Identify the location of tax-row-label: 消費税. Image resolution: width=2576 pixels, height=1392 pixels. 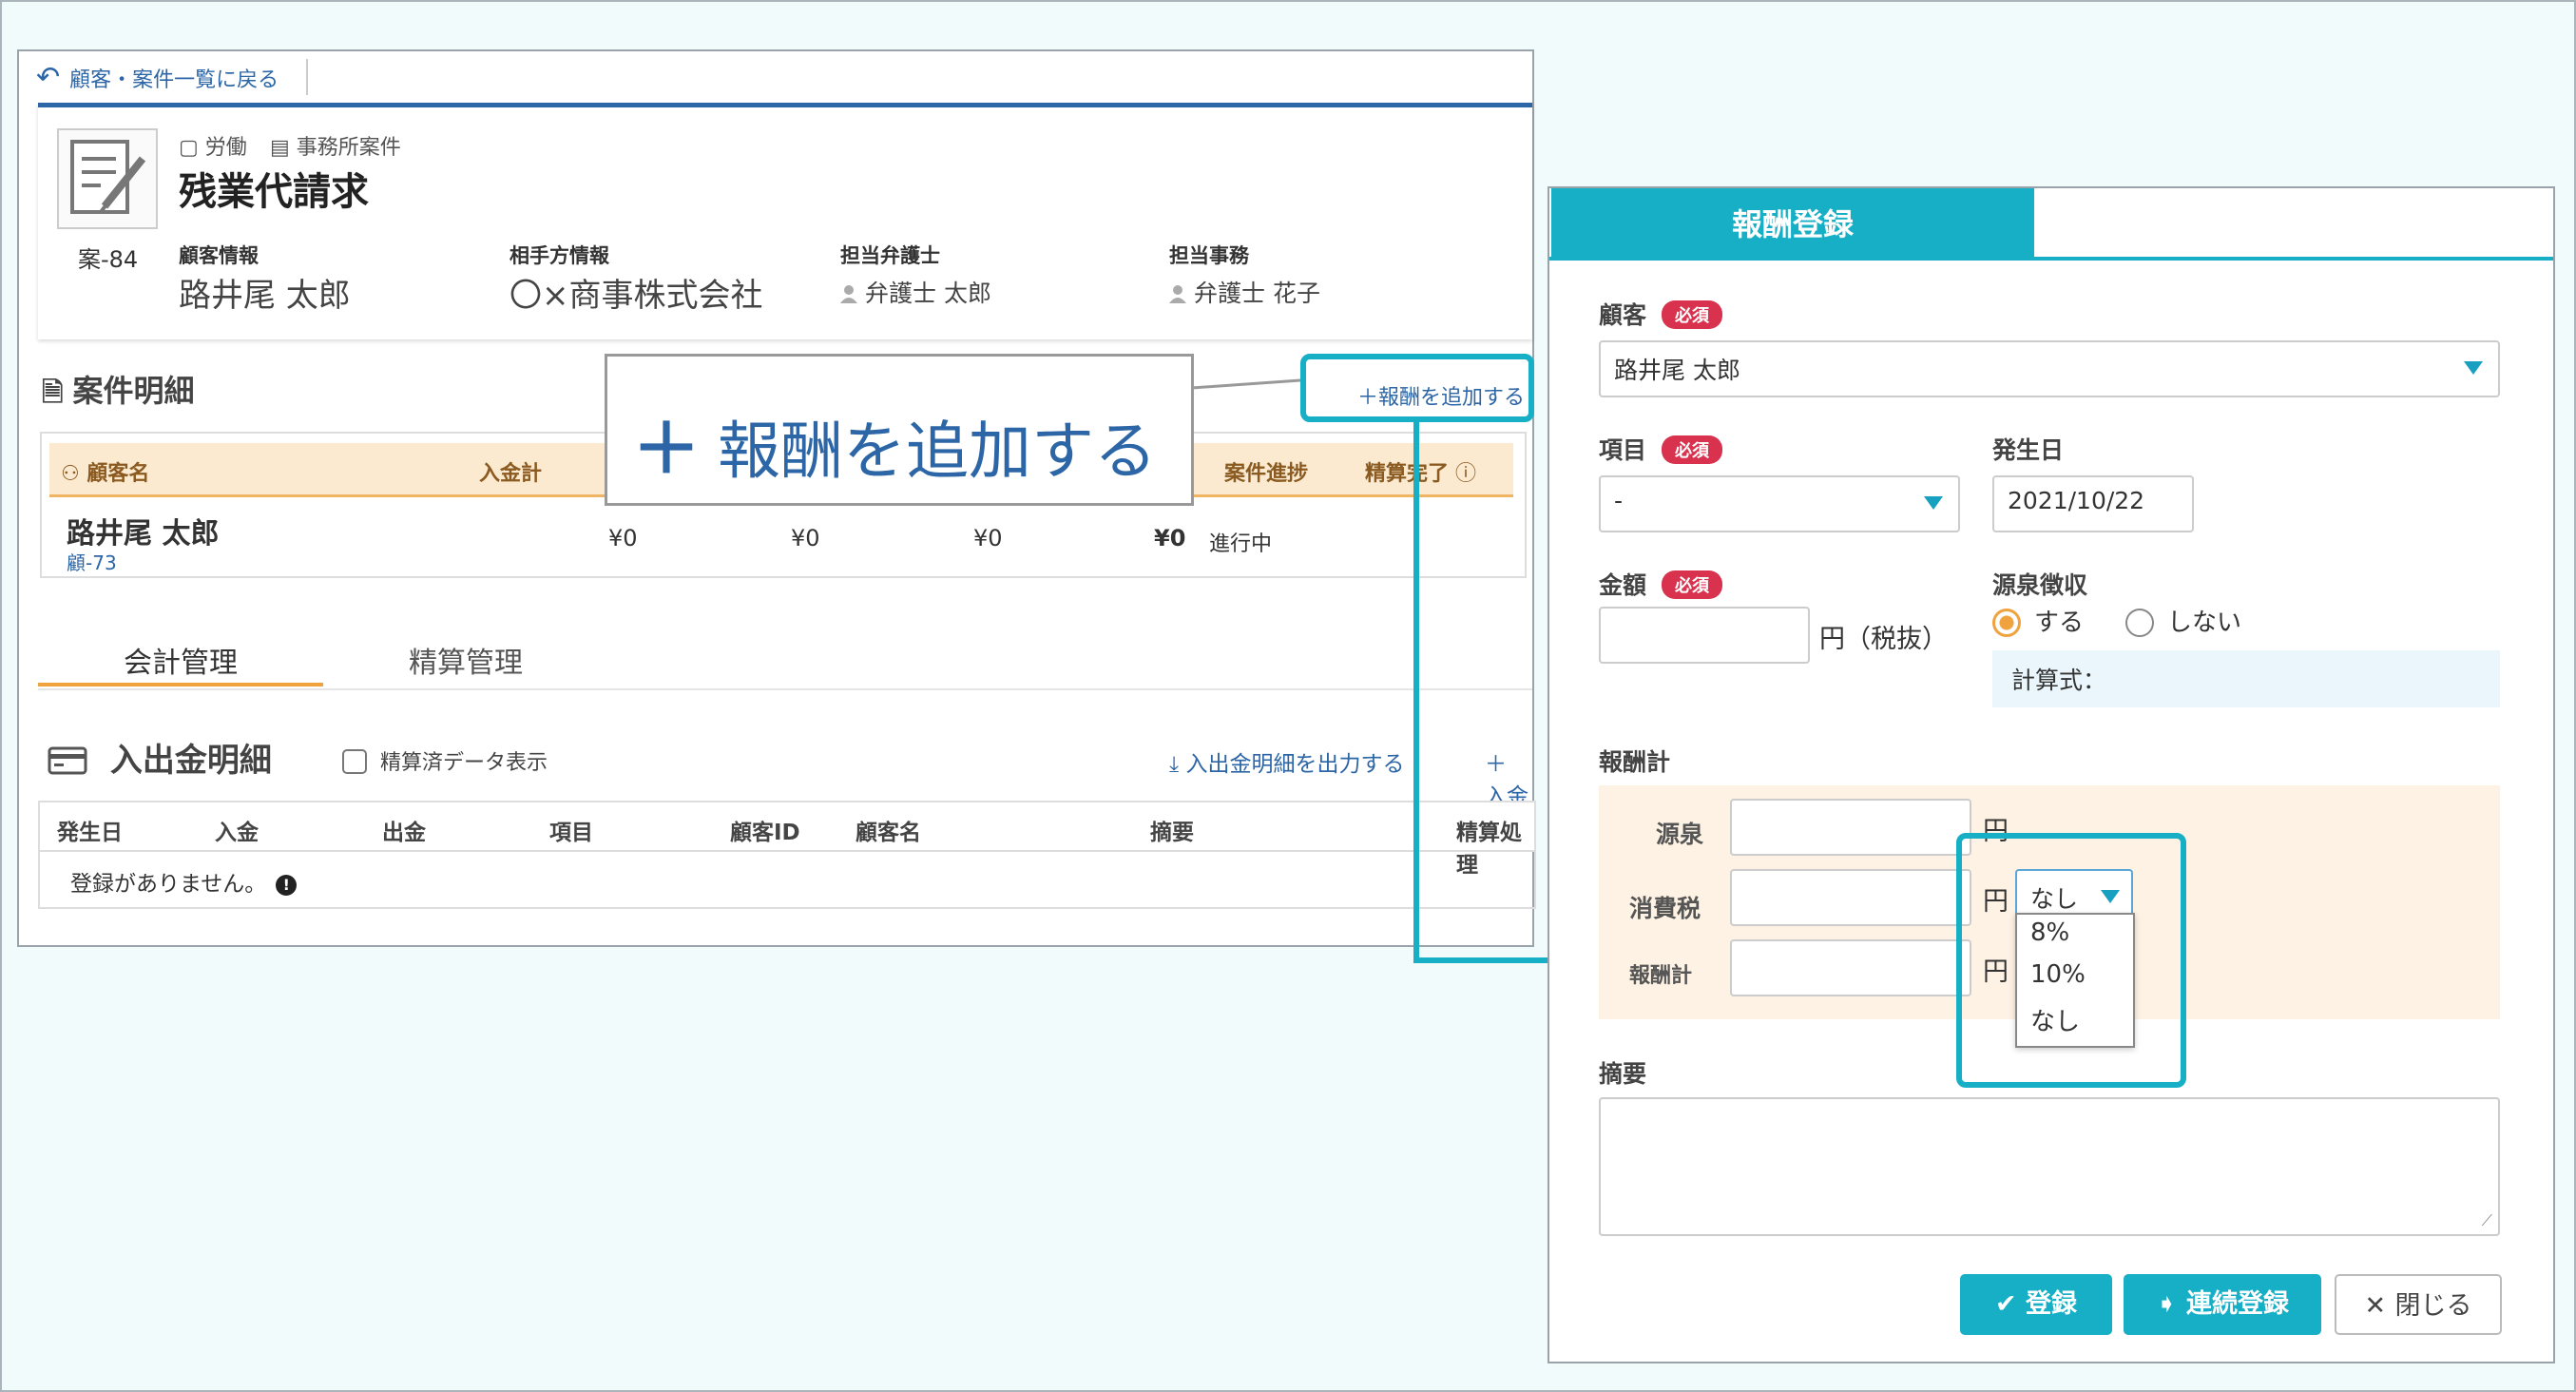
(1665, 908).